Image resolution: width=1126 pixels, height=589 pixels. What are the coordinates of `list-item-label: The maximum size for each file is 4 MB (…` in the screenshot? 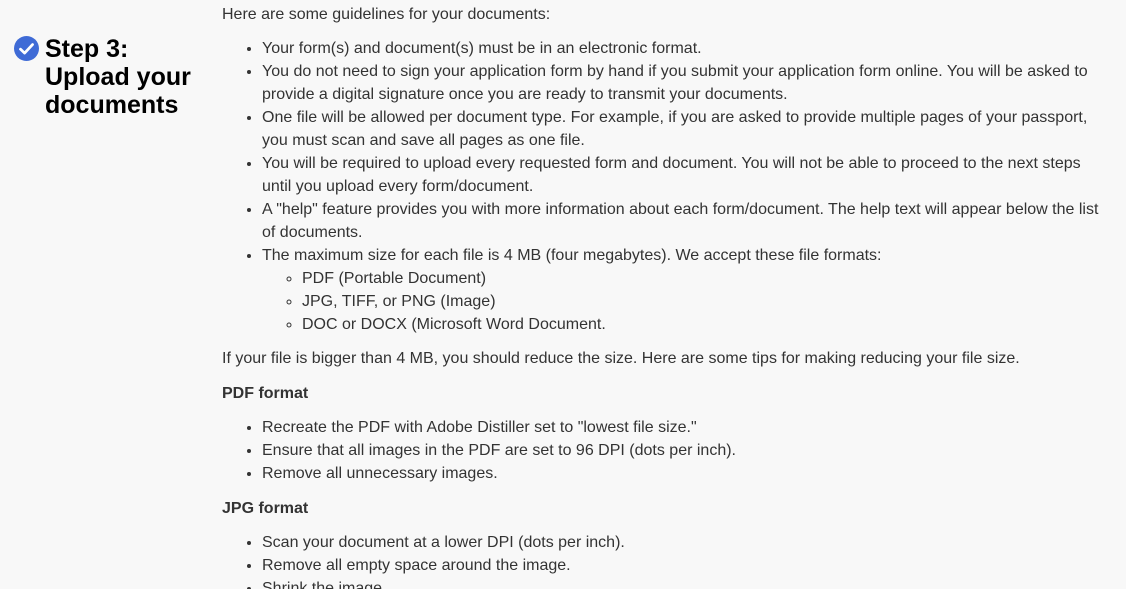 It's located at (572, 255).